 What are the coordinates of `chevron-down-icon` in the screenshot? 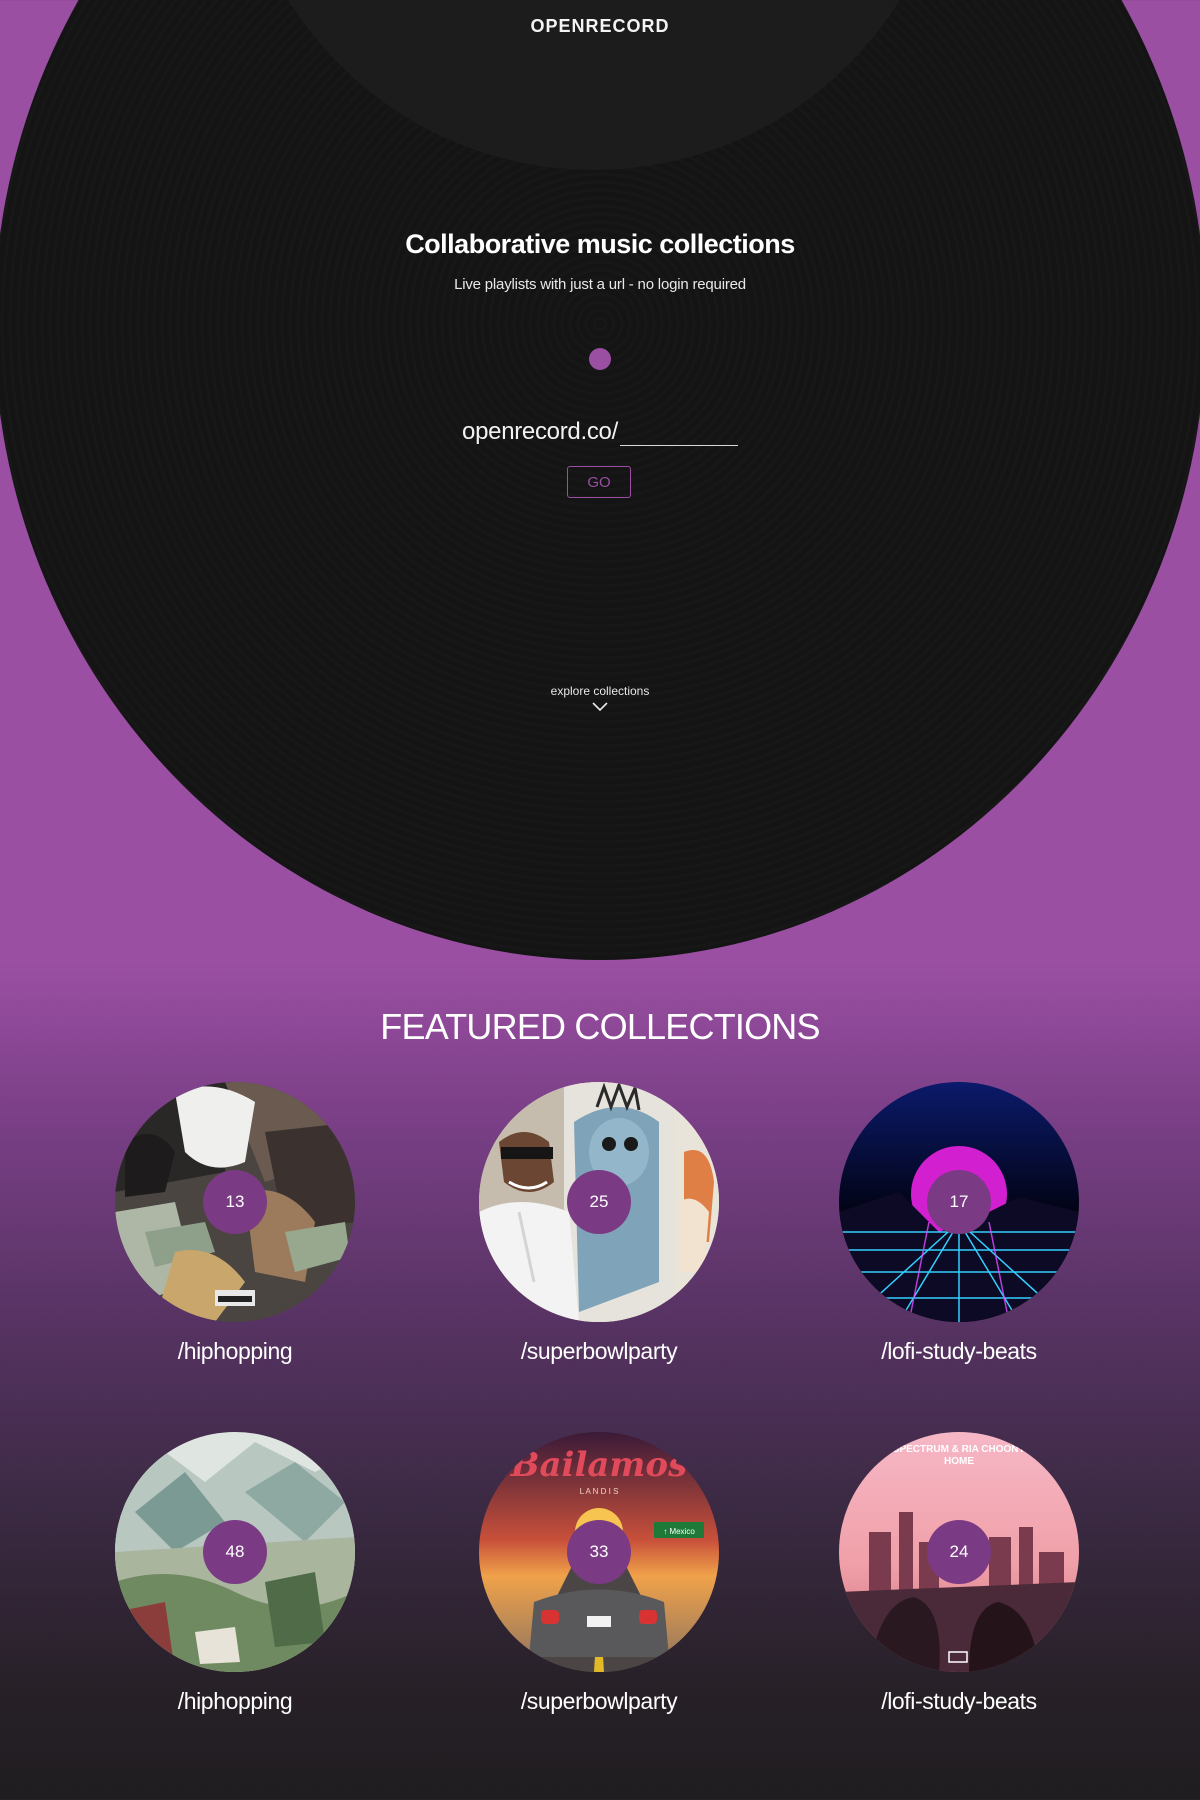 It's located at (600, 707).